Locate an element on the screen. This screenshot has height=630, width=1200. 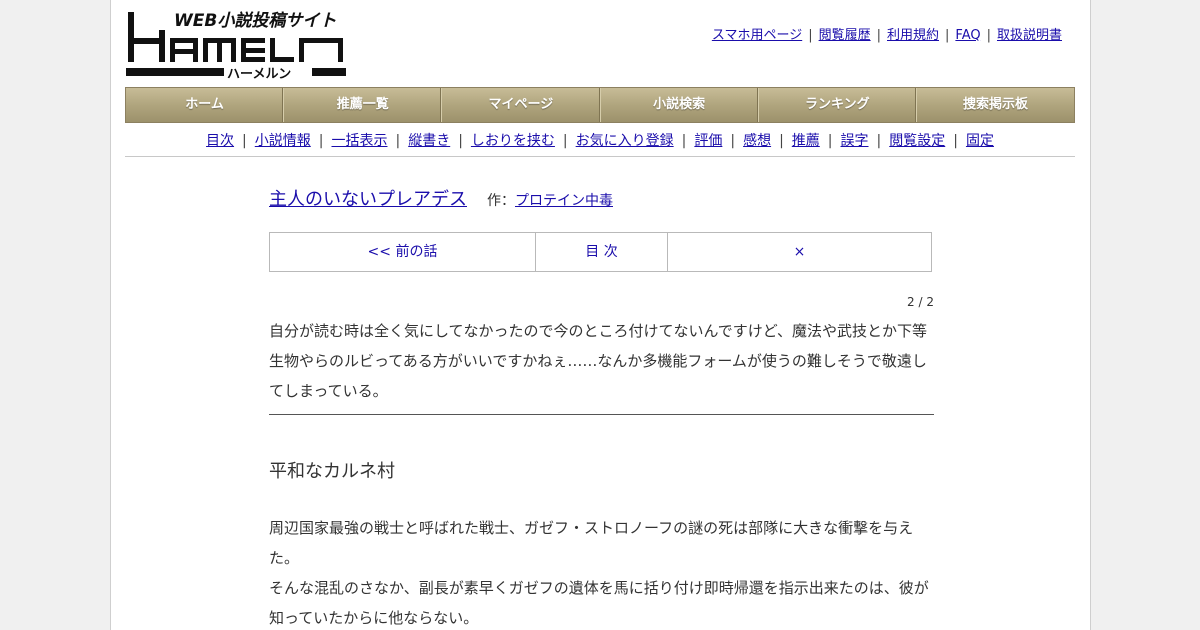
close-link: × is located at coordinates (800, 252).